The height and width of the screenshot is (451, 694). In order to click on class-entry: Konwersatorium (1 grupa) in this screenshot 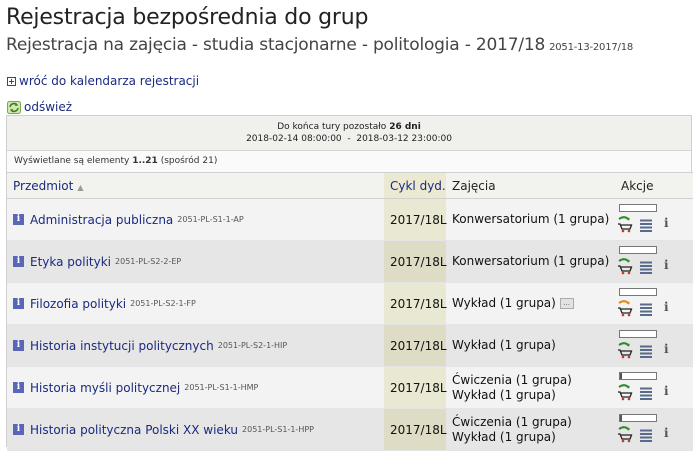, I will do `click(531, 219)`.